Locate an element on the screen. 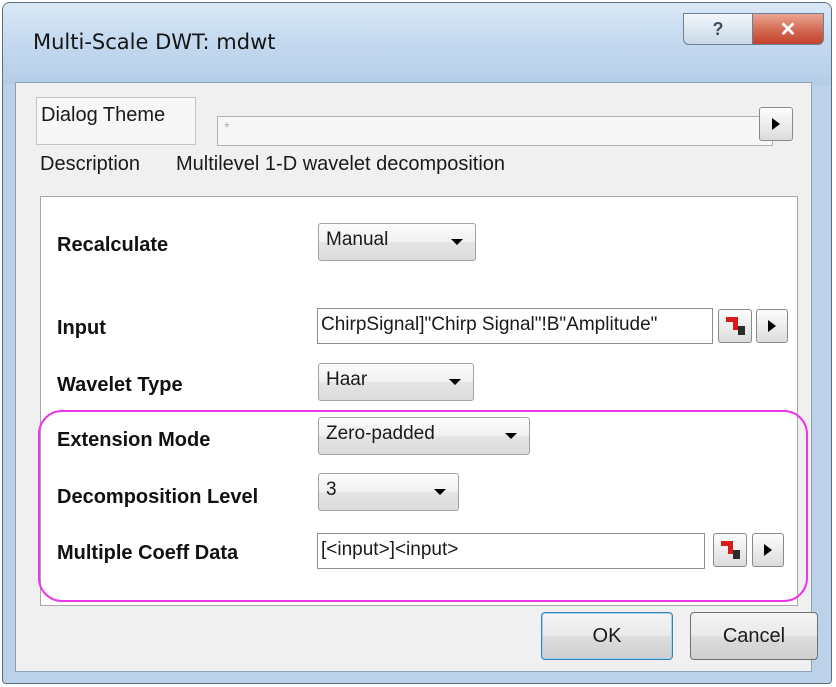  decomposition-level-value: 3 is located at coordinates (331, 489).